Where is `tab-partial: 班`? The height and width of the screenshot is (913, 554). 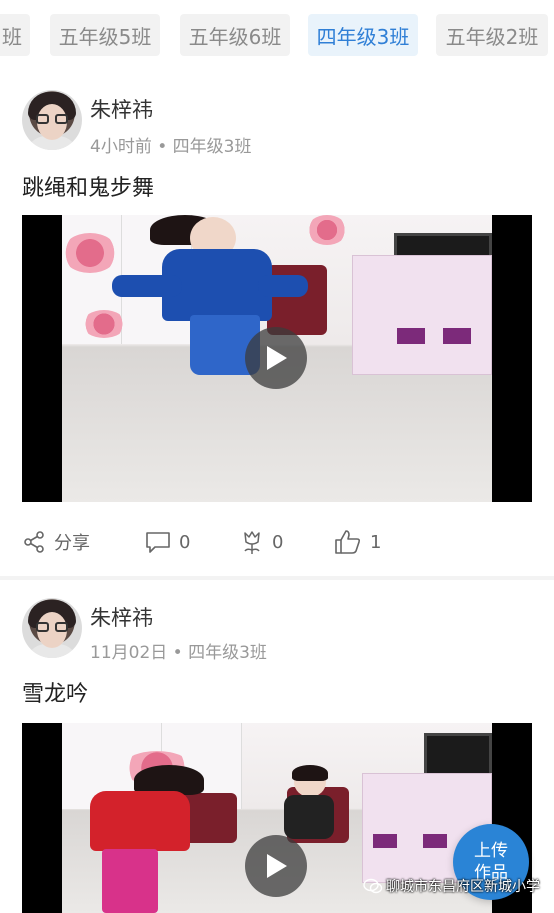
tab-partial: 班 is located at coordinates (15, 35).